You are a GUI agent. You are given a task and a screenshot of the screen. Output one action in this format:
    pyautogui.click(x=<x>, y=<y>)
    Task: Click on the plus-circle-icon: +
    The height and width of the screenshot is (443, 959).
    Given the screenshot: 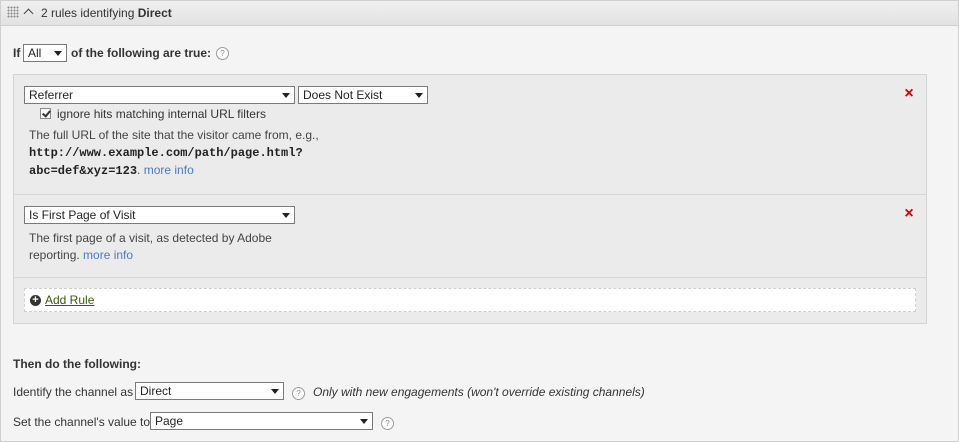 What is the action you would take?
    pyautogui.click(x=35, y=300)
    